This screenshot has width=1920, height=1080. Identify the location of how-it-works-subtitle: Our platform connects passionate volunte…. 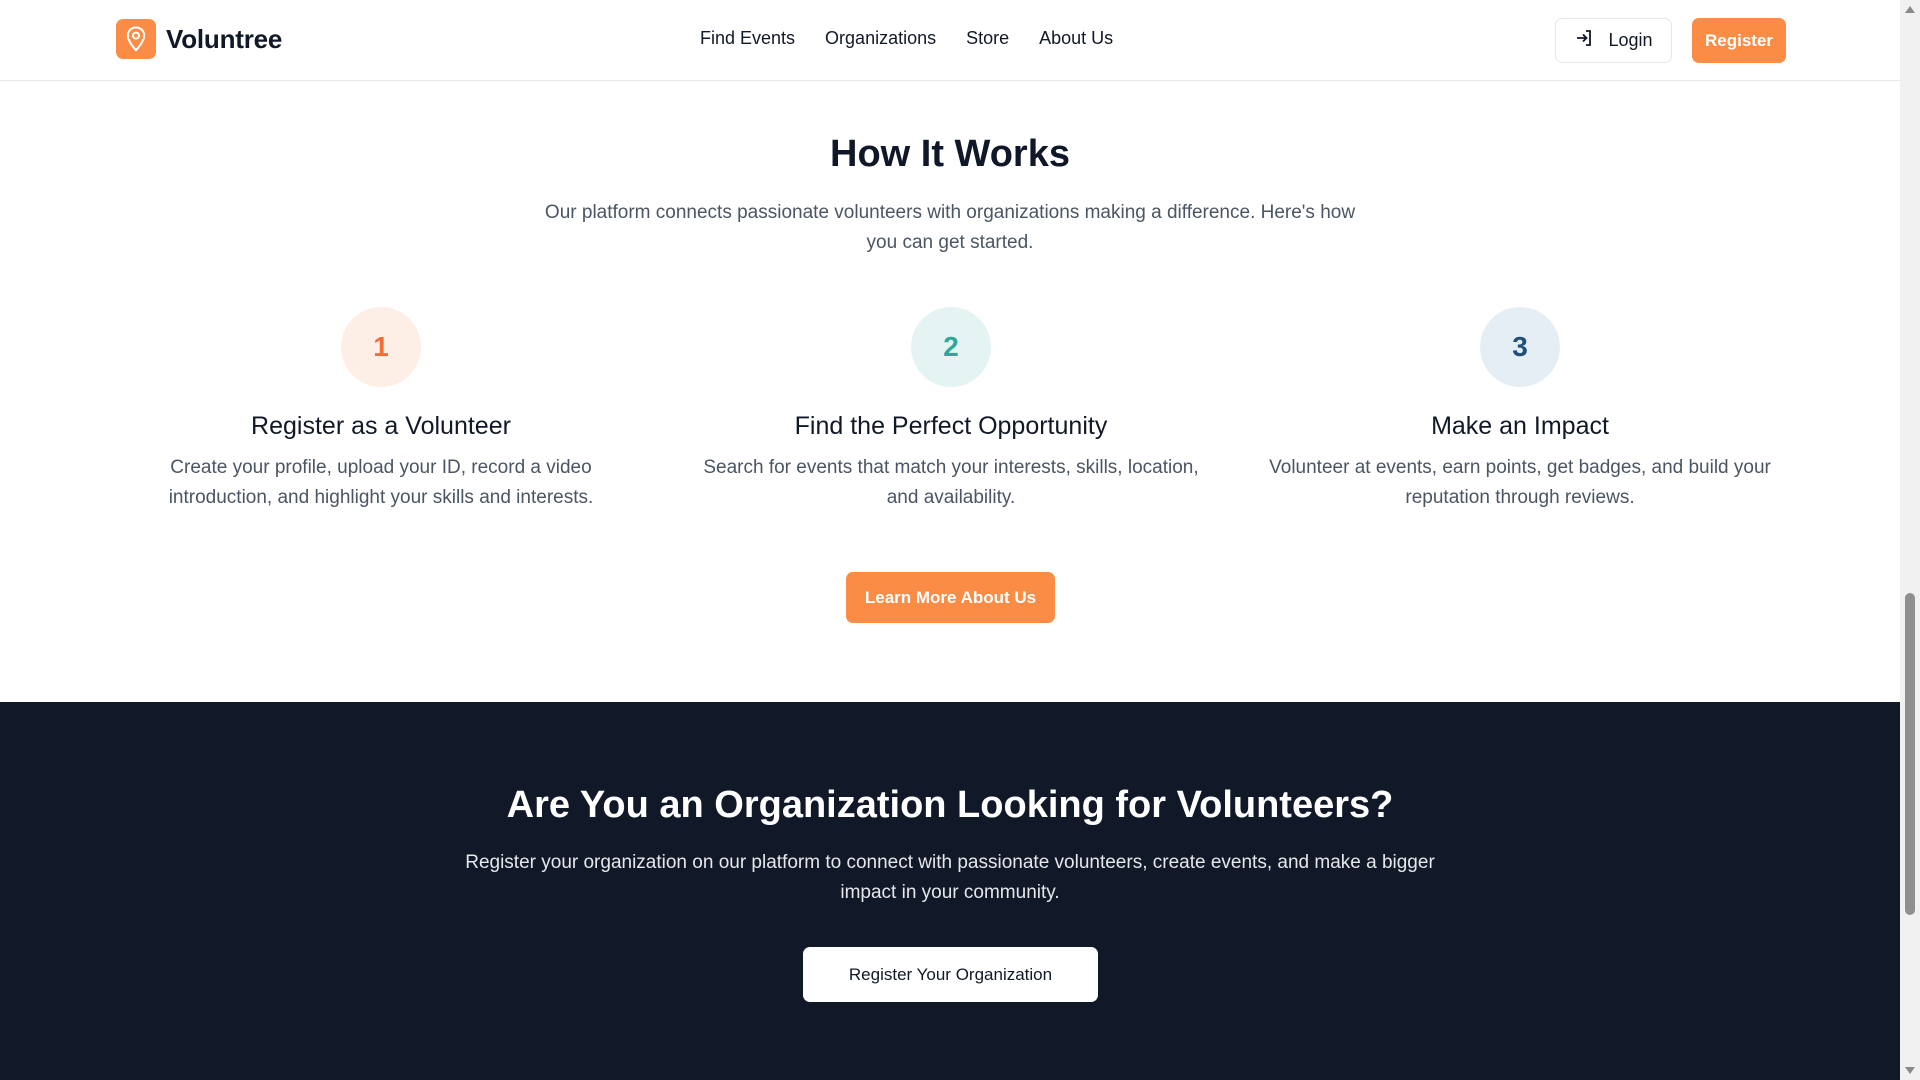
(950, 227).